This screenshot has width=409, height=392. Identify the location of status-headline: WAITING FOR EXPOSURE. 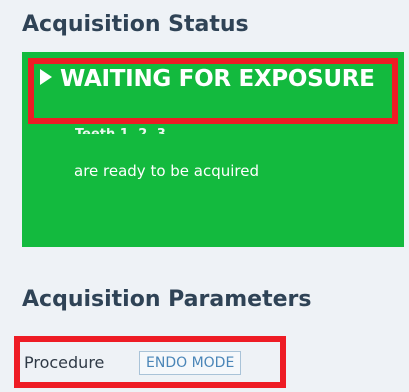
(207, 79).